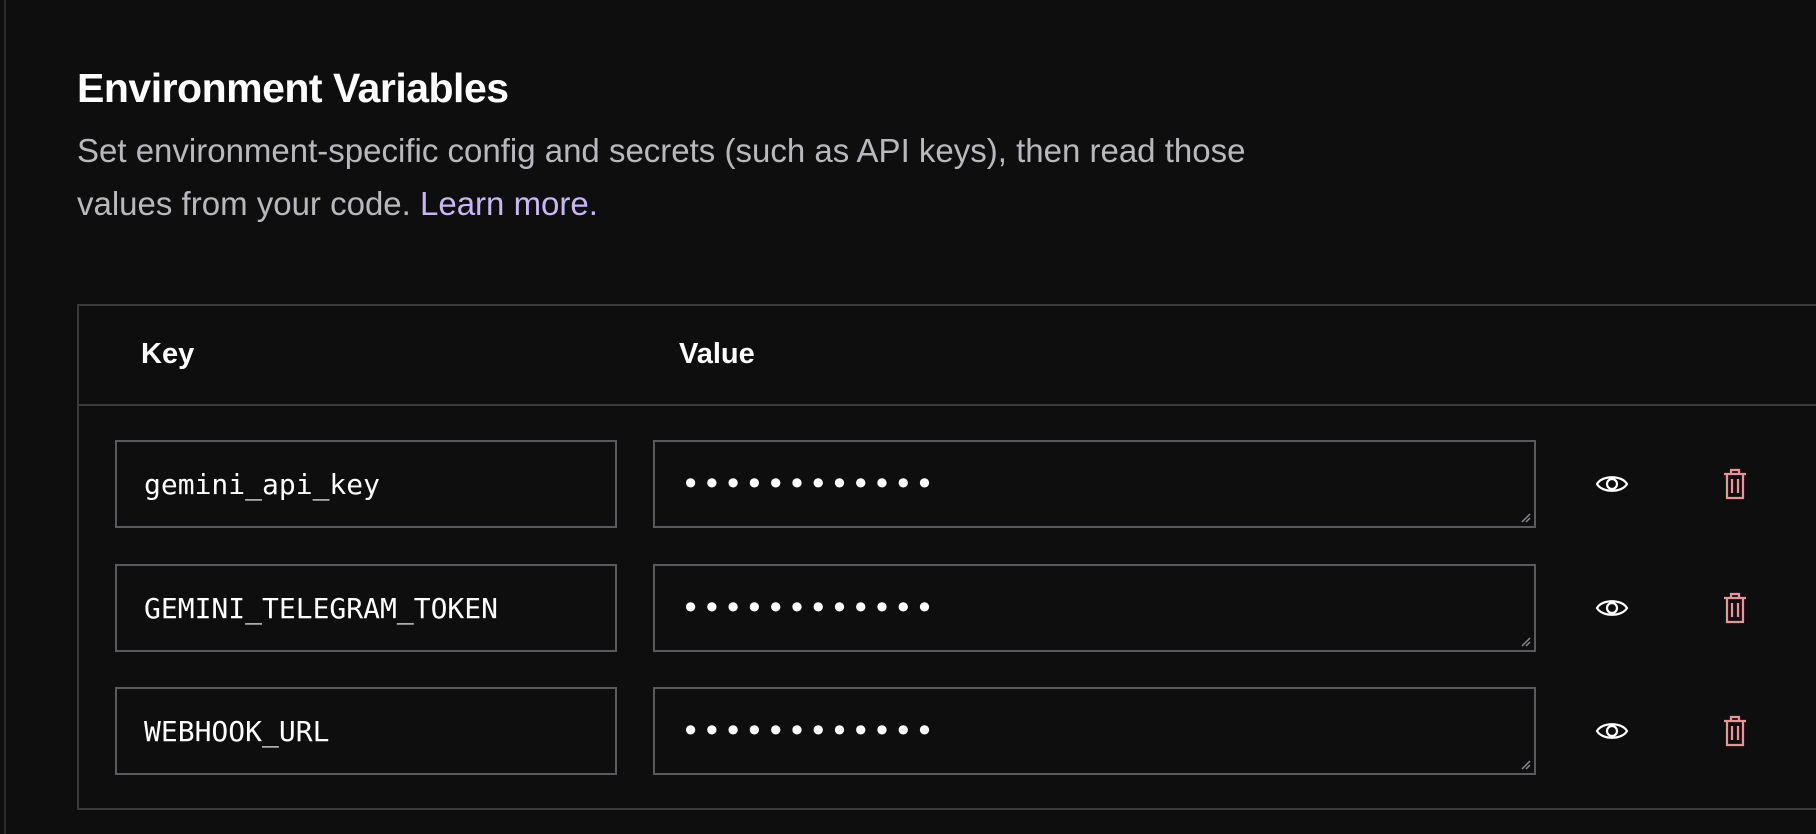  What do you see at coordinates (717, 354) in the screenshot?
I see `column-header-value: Value` at bounding box center [717, 354].